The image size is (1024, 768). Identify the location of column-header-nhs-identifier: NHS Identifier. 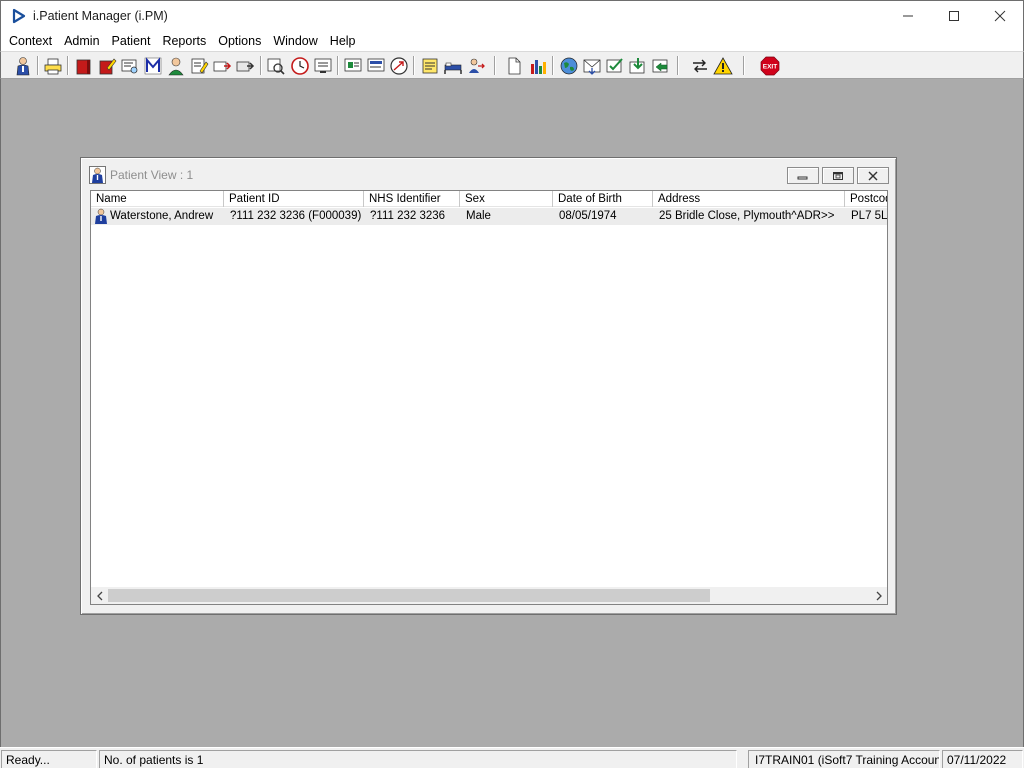
(412, 199).